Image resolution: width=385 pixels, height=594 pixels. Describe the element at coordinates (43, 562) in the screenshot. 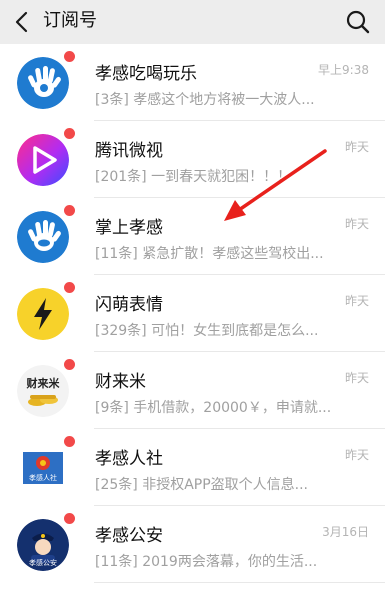

I see `svg-text: 孝感公安` at that location.